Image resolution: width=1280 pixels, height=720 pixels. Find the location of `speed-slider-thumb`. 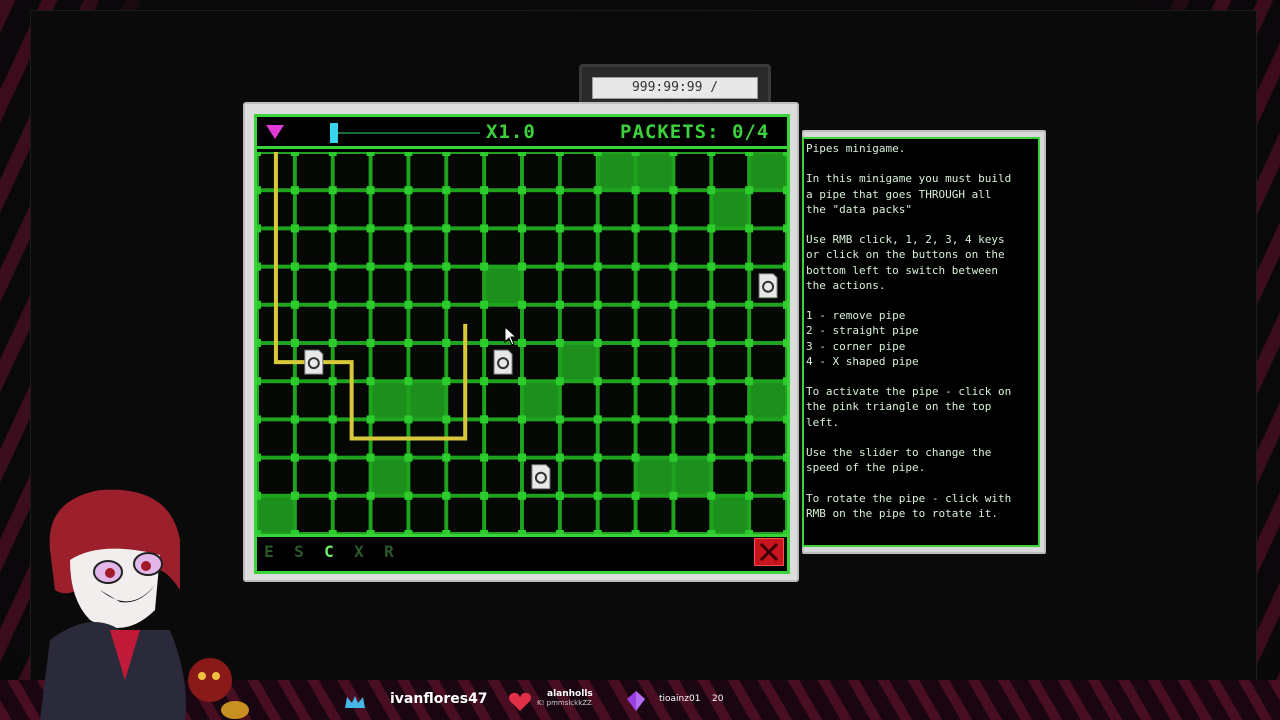

speed-slider-thumb is located at coordinates (334, 133).